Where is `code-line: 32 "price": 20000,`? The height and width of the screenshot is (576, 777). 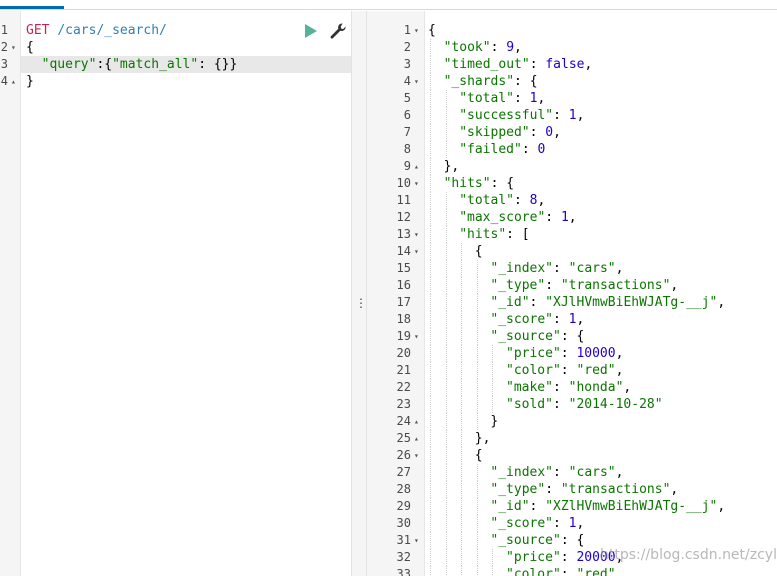
code-line: 32 "price": 20000, is located at coordinates (572, 557).